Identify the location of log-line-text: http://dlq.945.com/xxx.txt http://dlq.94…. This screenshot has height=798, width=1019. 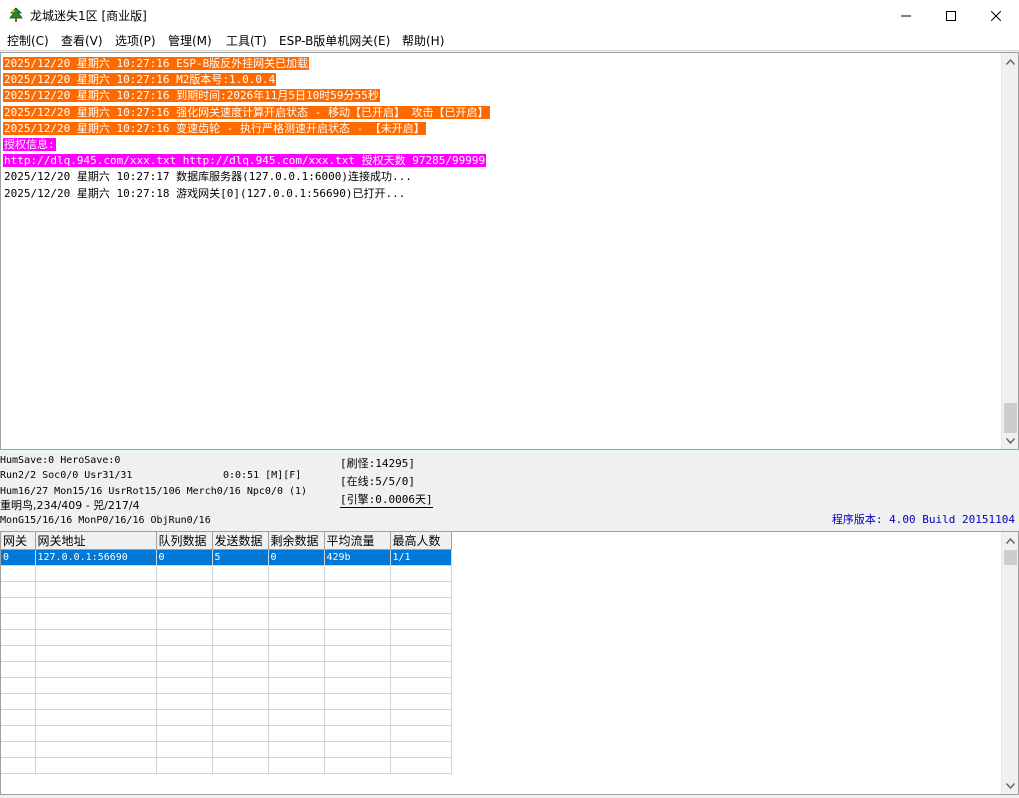
(245, 161).